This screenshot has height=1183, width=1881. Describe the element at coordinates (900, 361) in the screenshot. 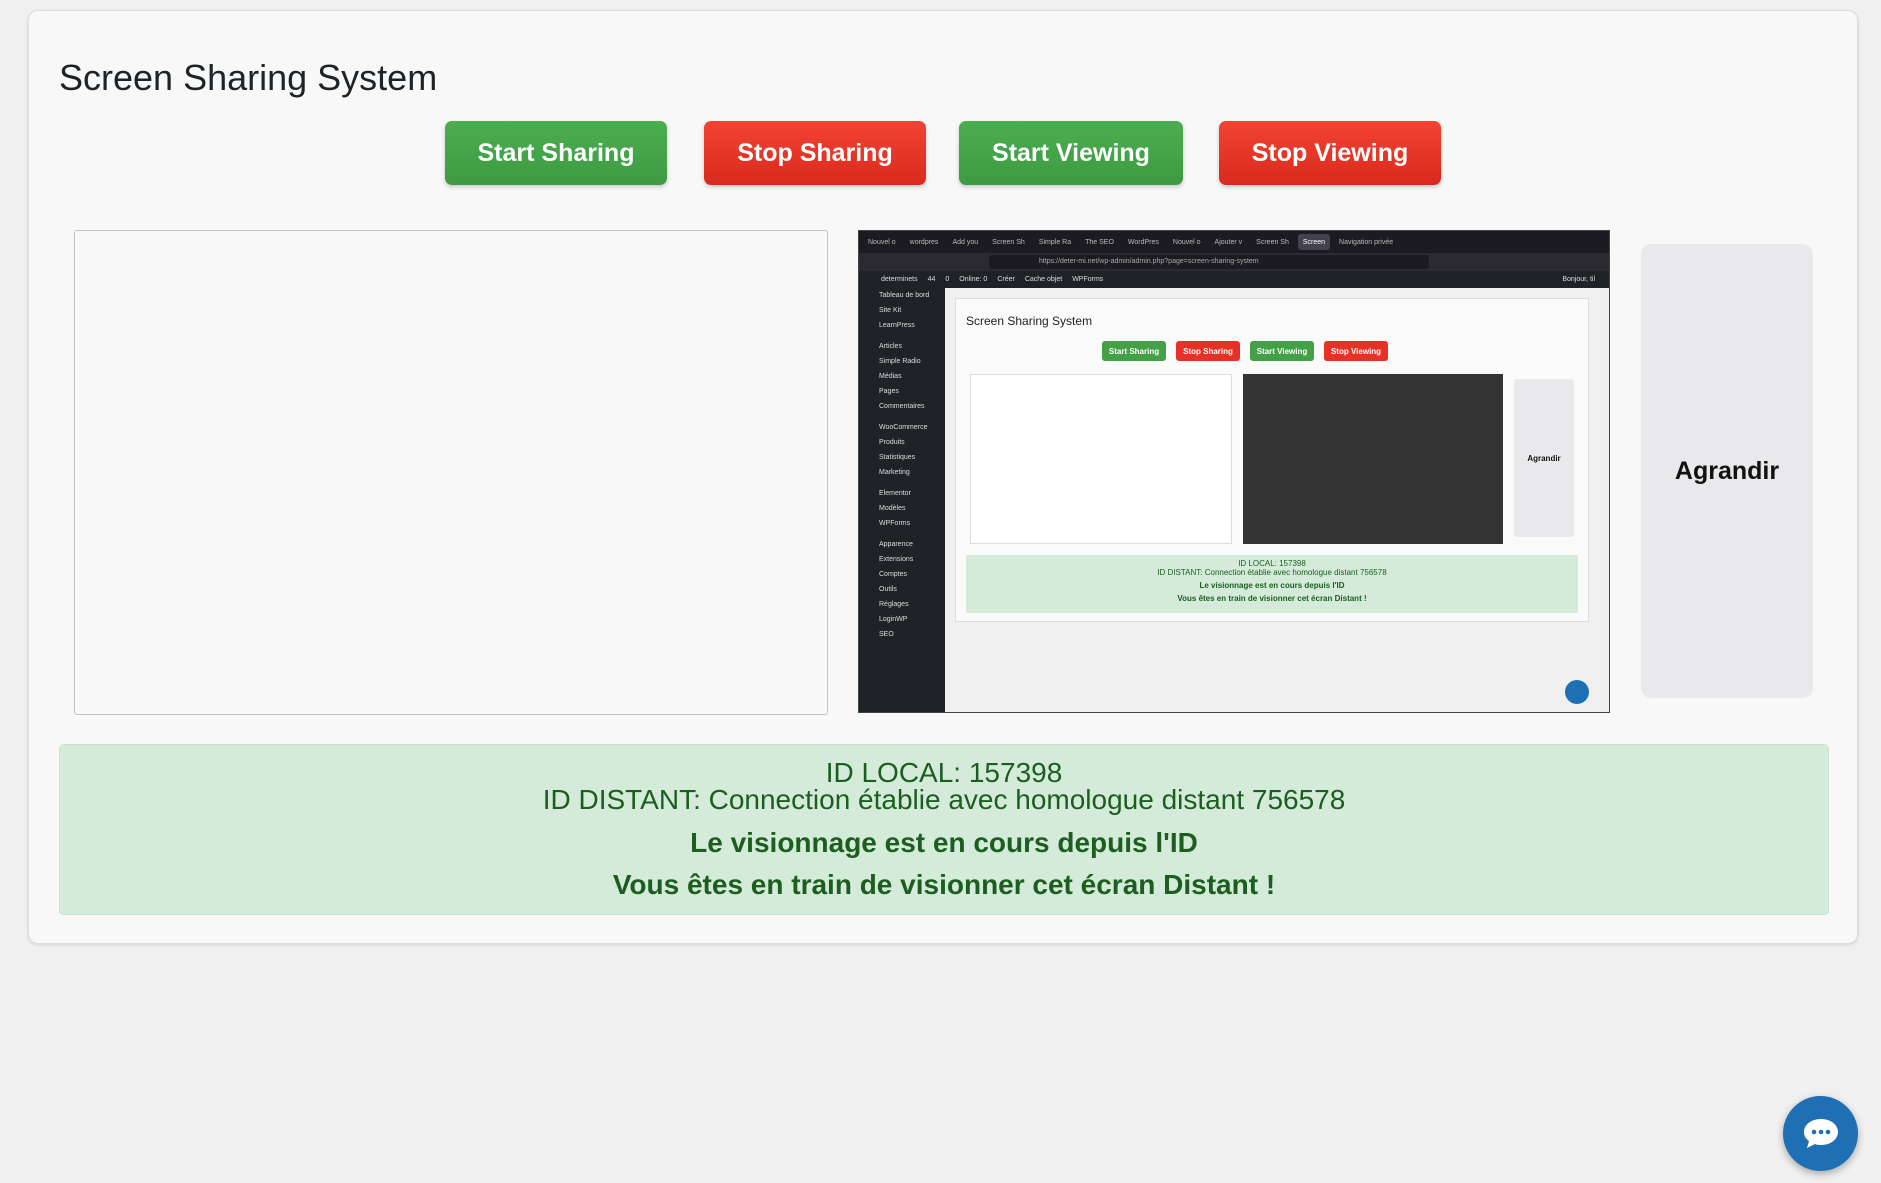

I see `remote-menu-item: Simple Radio` at that location.